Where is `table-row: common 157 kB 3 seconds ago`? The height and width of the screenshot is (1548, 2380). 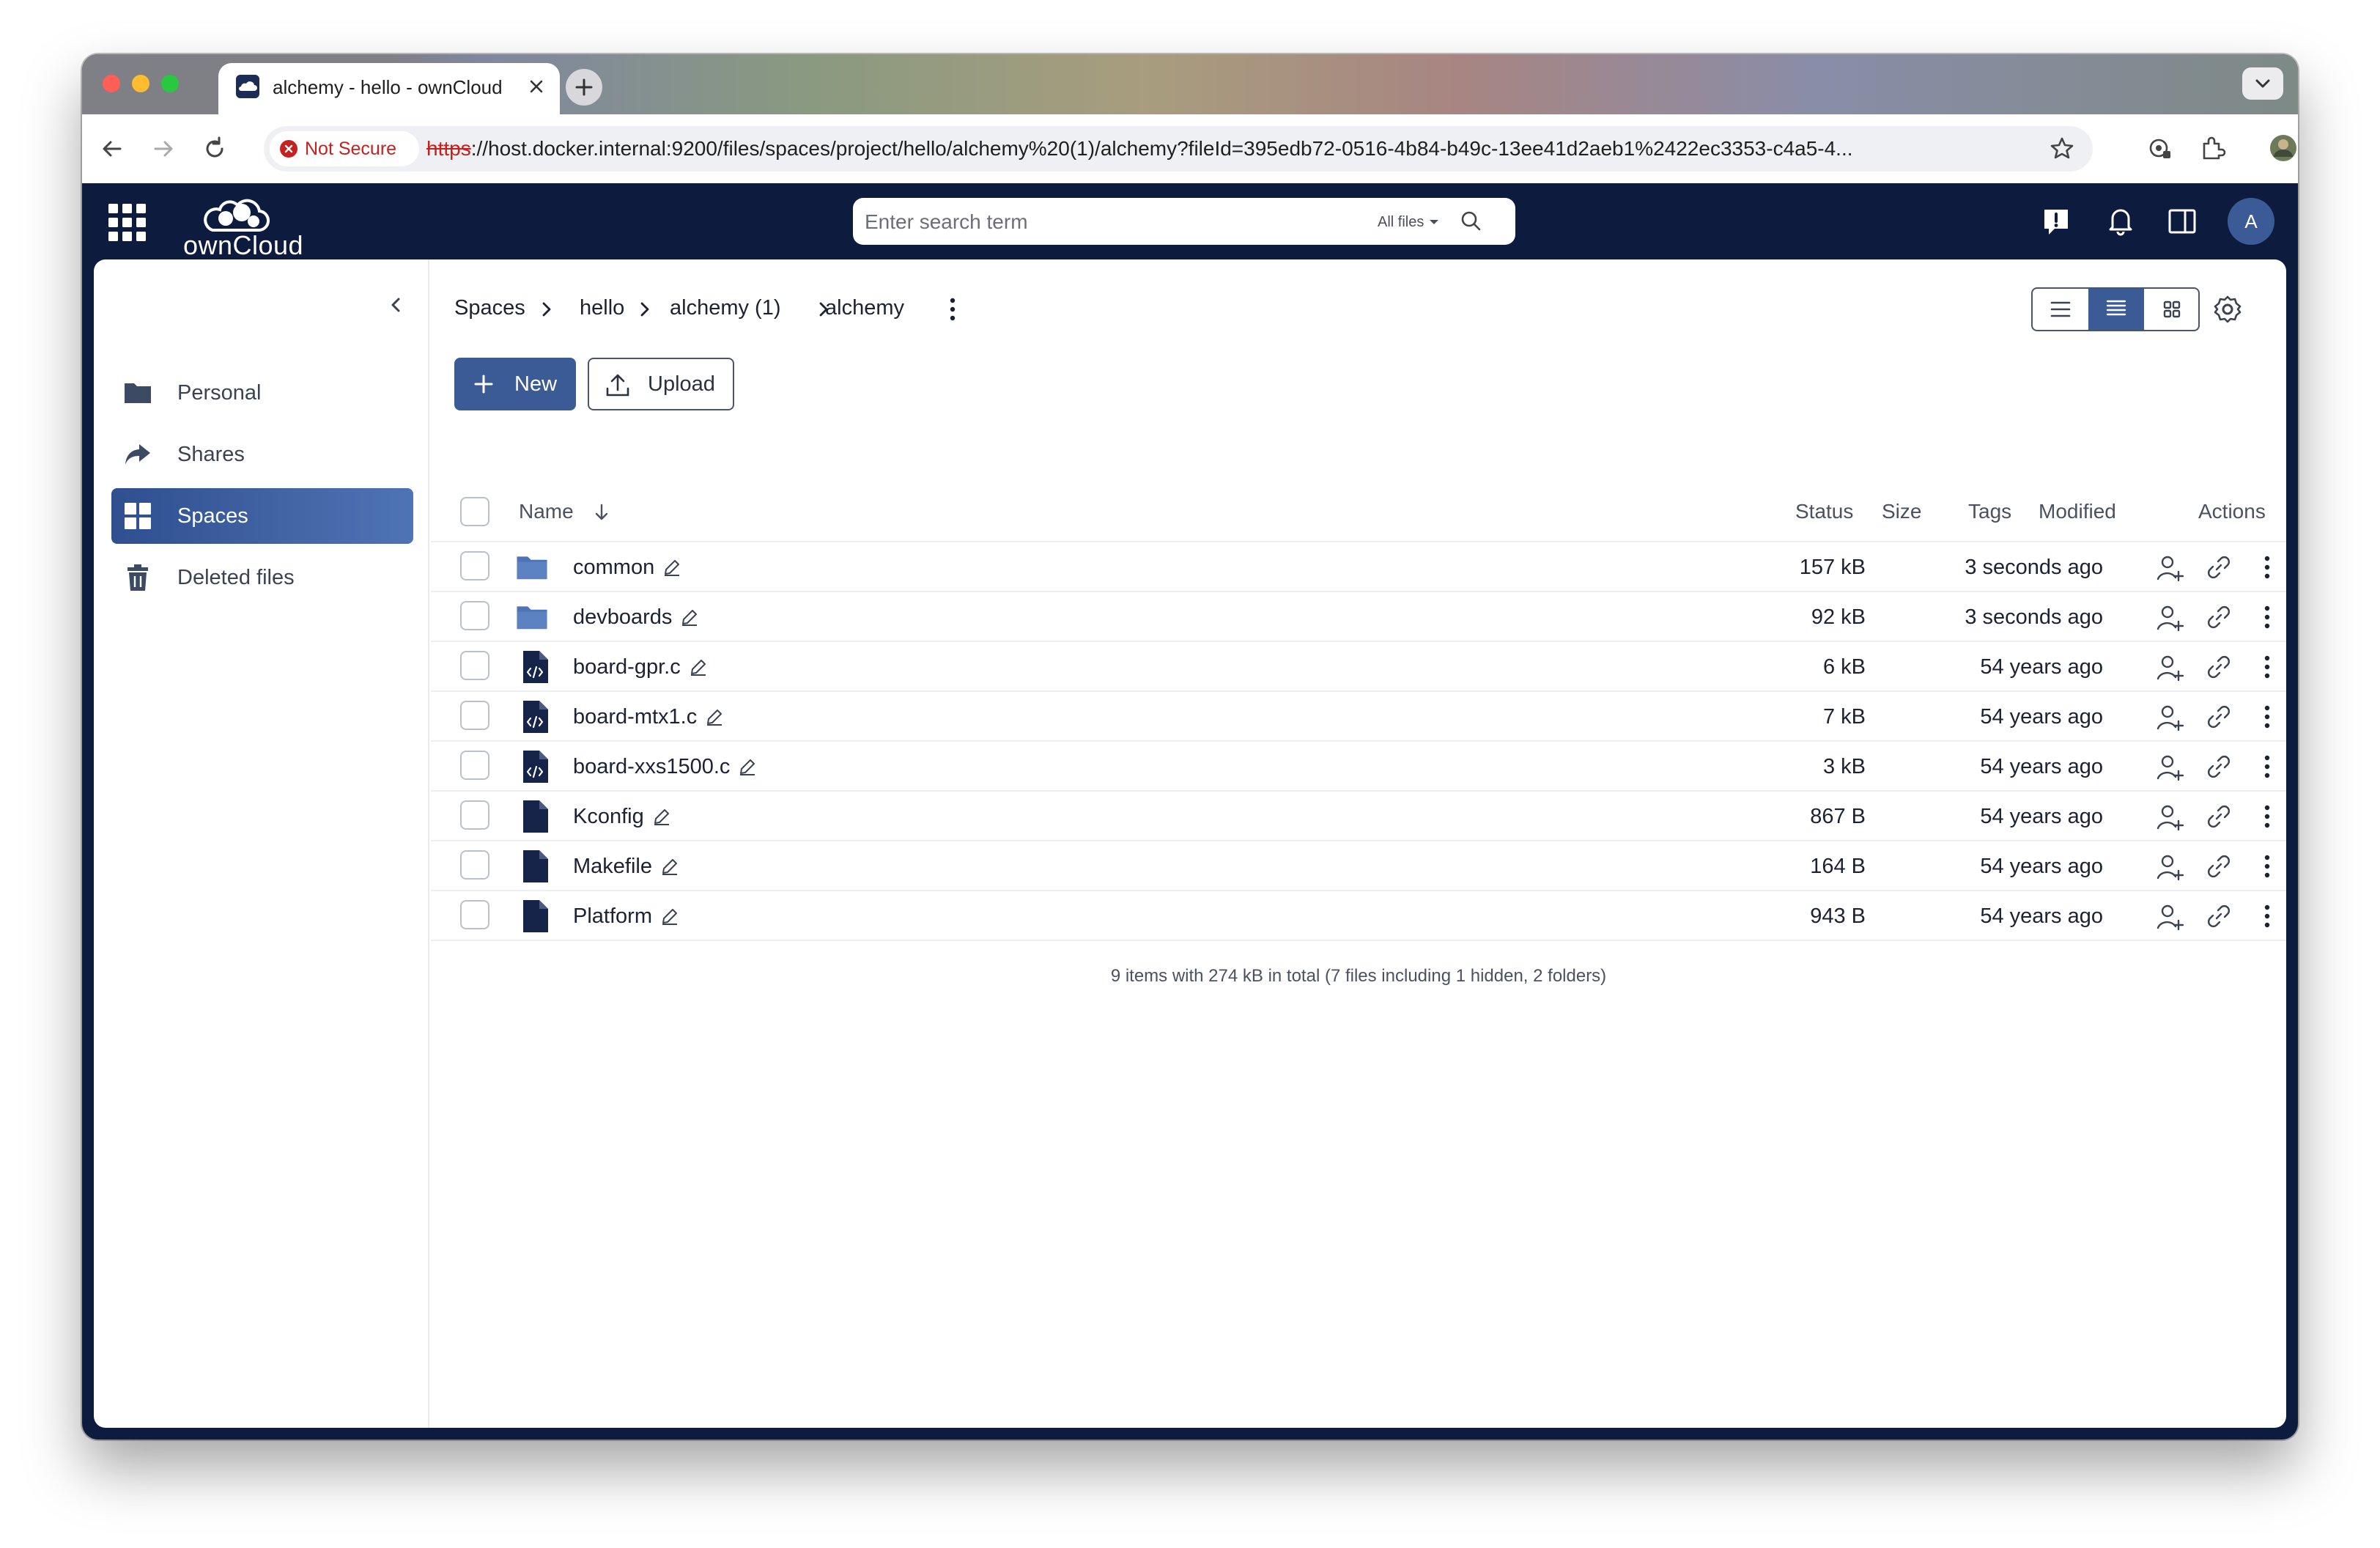
table-row: common 157 kB 3 seconds ago is located at coordinates (1358, 566).